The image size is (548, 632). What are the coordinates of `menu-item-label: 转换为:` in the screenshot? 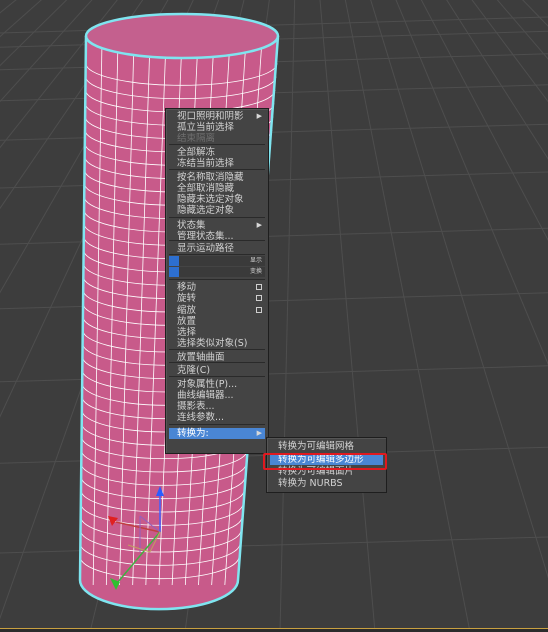 It's located at (193, 433).